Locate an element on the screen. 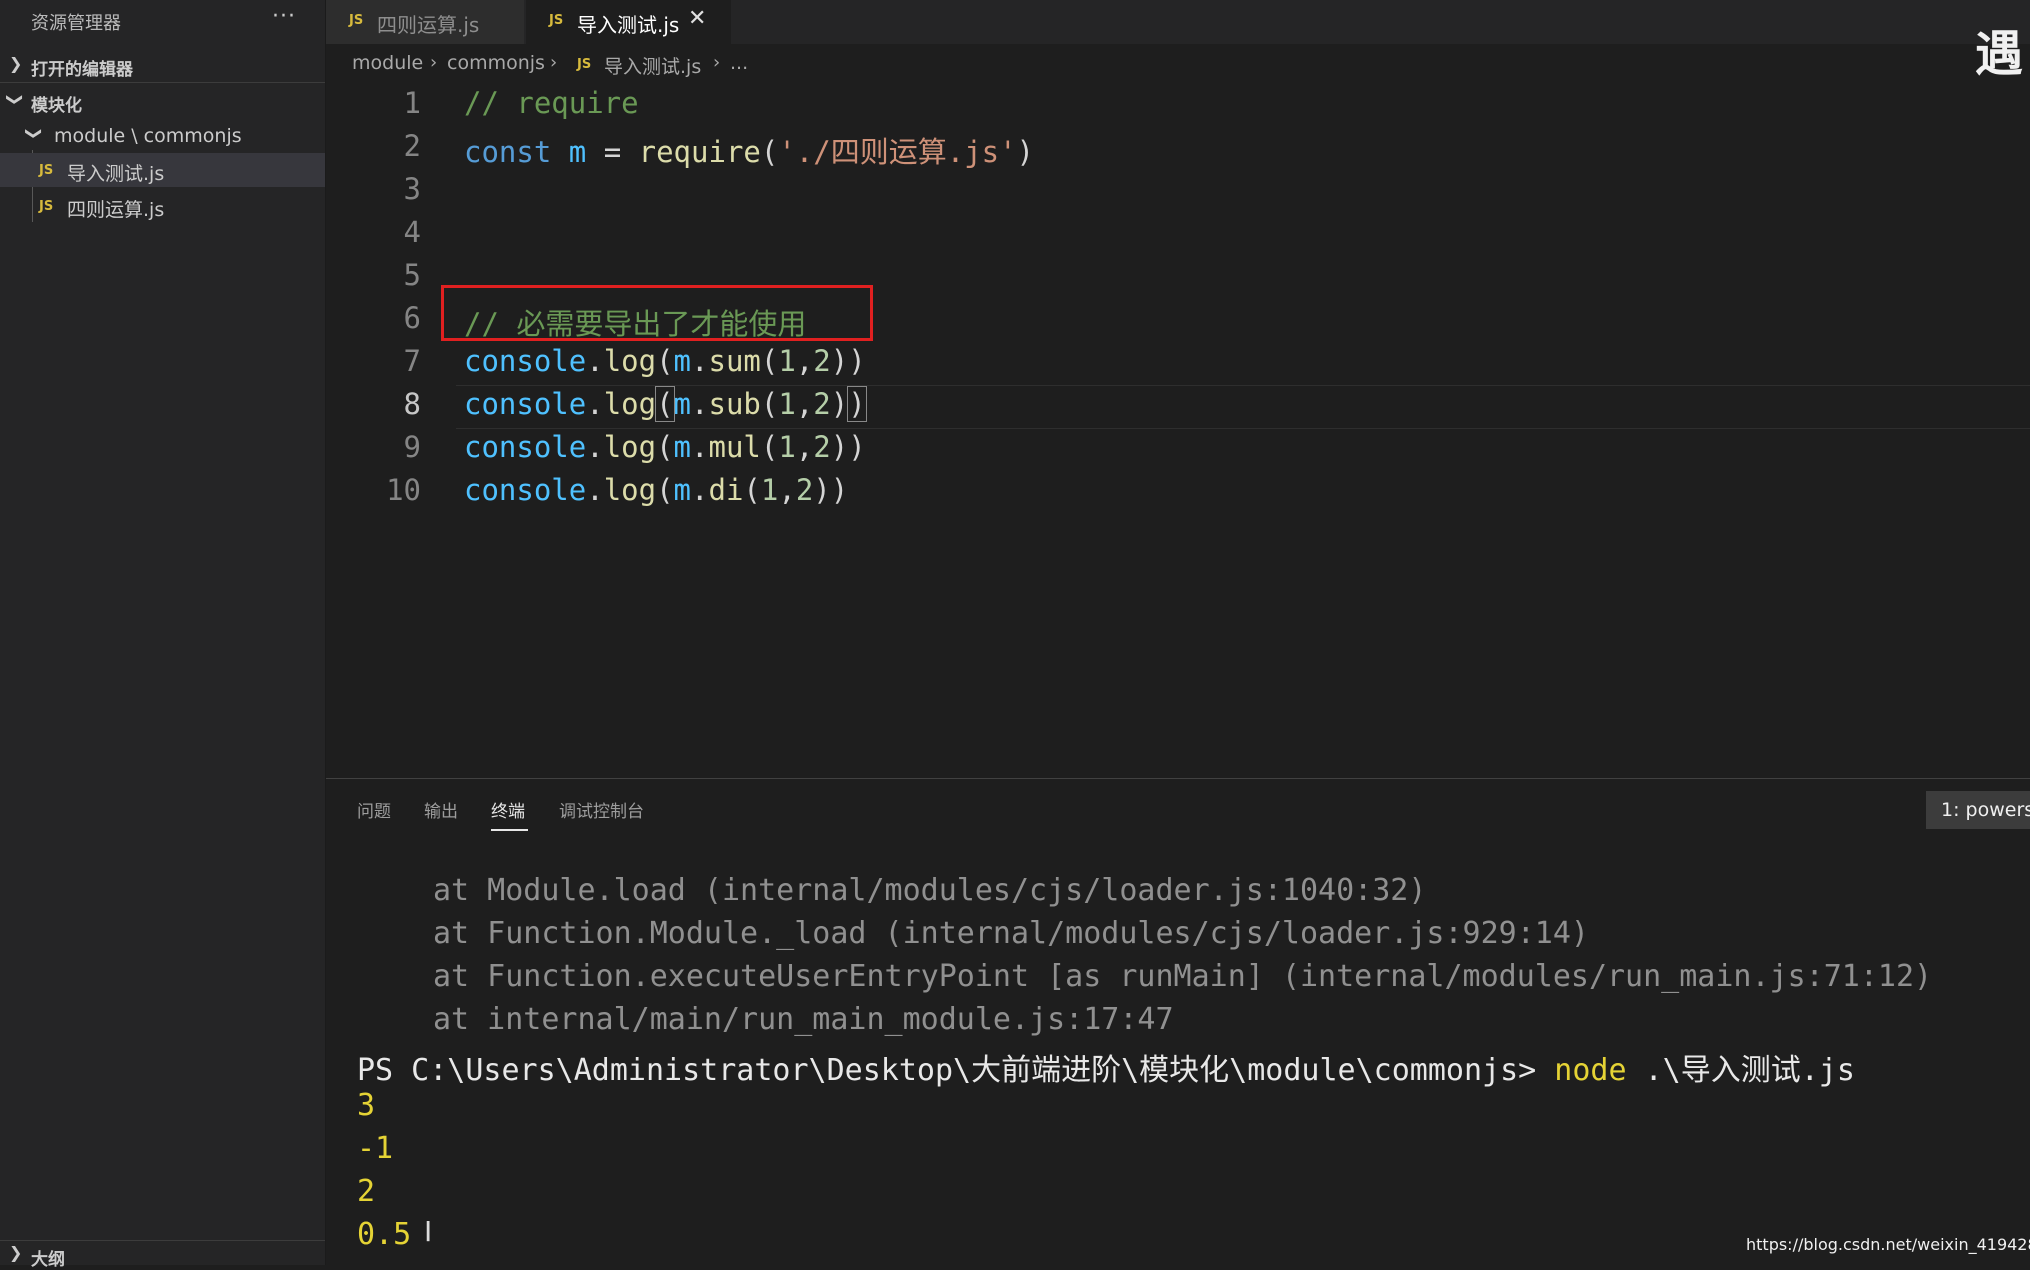  code-token: const is located at coordinates (508, 152).